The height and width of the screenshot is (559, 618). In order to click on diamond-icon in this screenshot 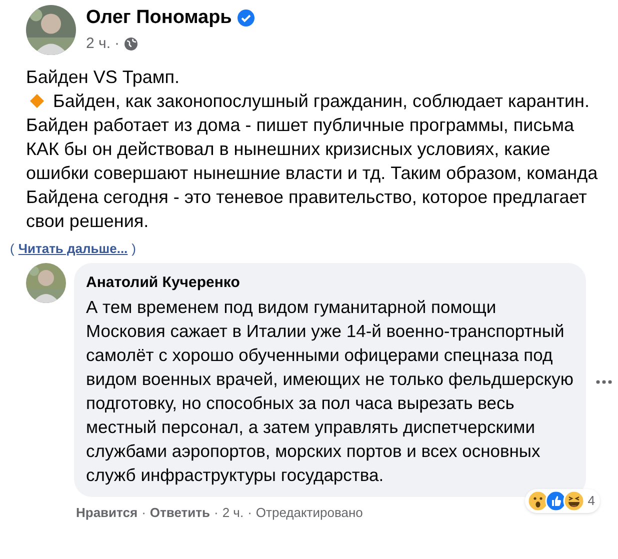, I will do `click(37, 101)`.